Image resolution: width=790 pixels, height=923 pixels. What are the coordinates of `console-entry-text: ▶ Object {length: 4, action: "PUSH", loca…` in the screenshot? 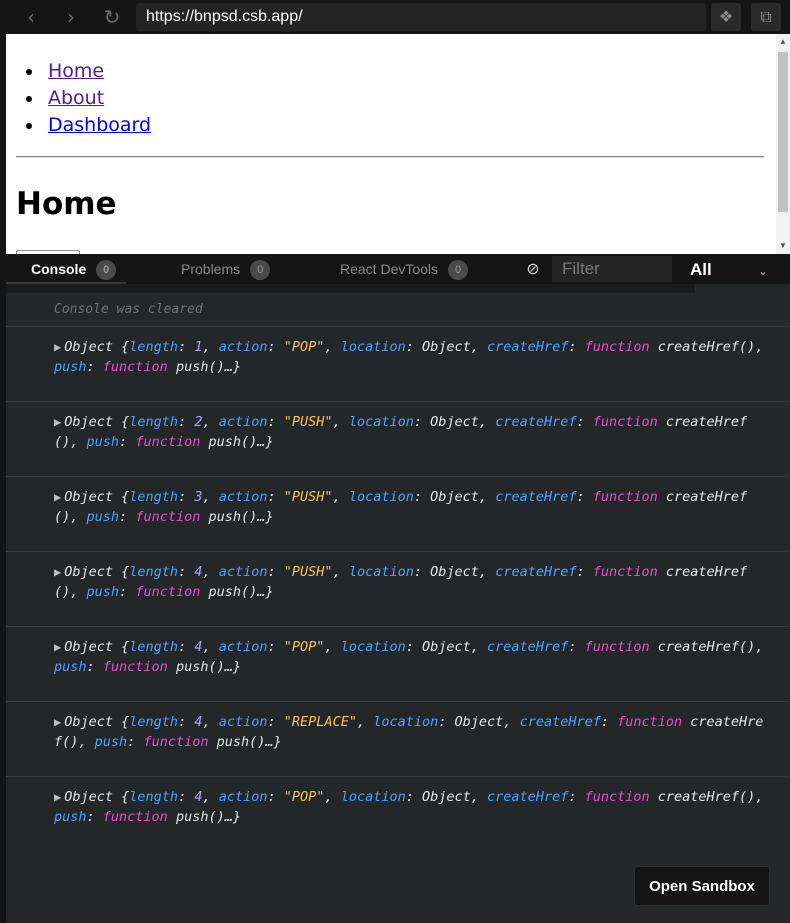 It's located at (409, 582).